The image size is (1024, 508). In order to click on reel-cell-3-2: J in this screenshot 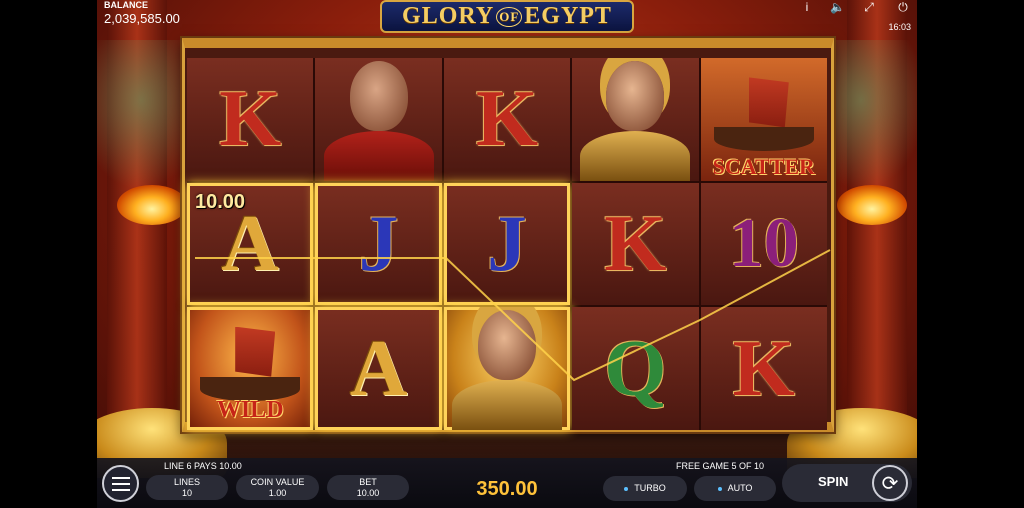, I will do `click(507, 244)`.